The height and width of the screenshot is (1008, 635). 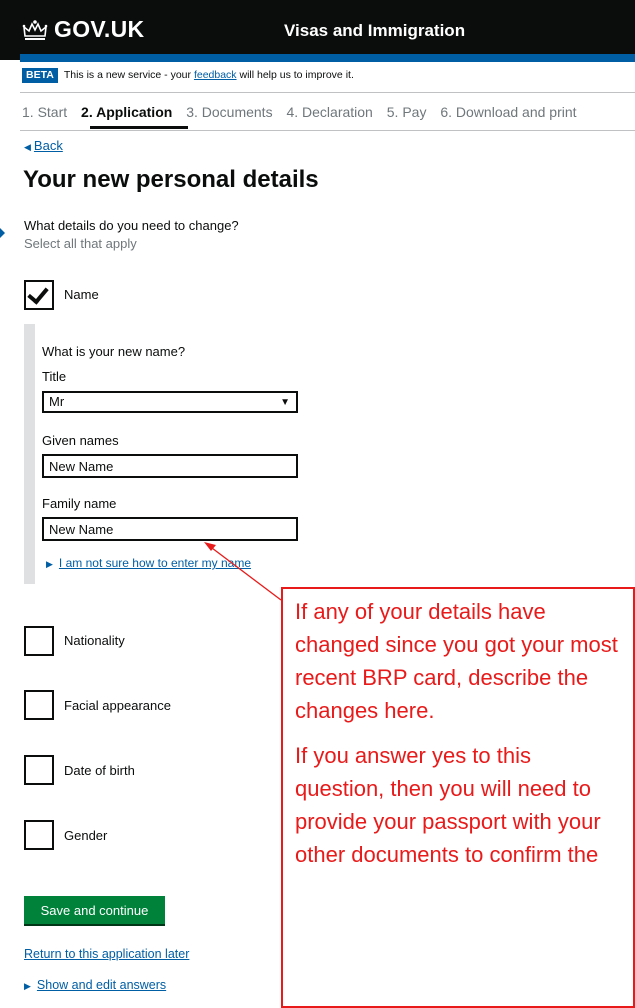 What do you see at coordinates (171, 179) in the screenshot?
I see `page-title: Your new personal details` at bounding box center [171, 179].